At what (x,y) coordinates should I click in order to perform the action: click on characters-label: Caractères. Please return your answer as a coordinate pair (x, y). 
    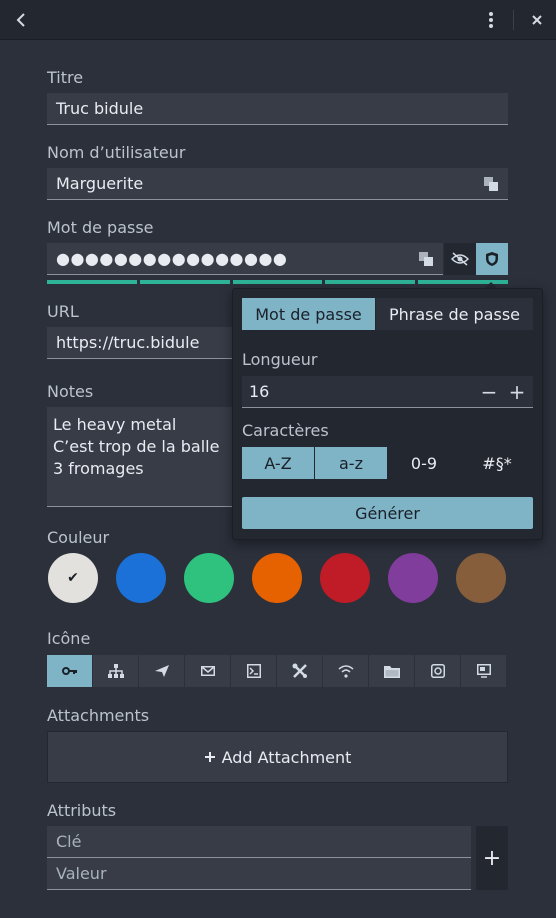
    Looking at the image, I should click on (285, 430).